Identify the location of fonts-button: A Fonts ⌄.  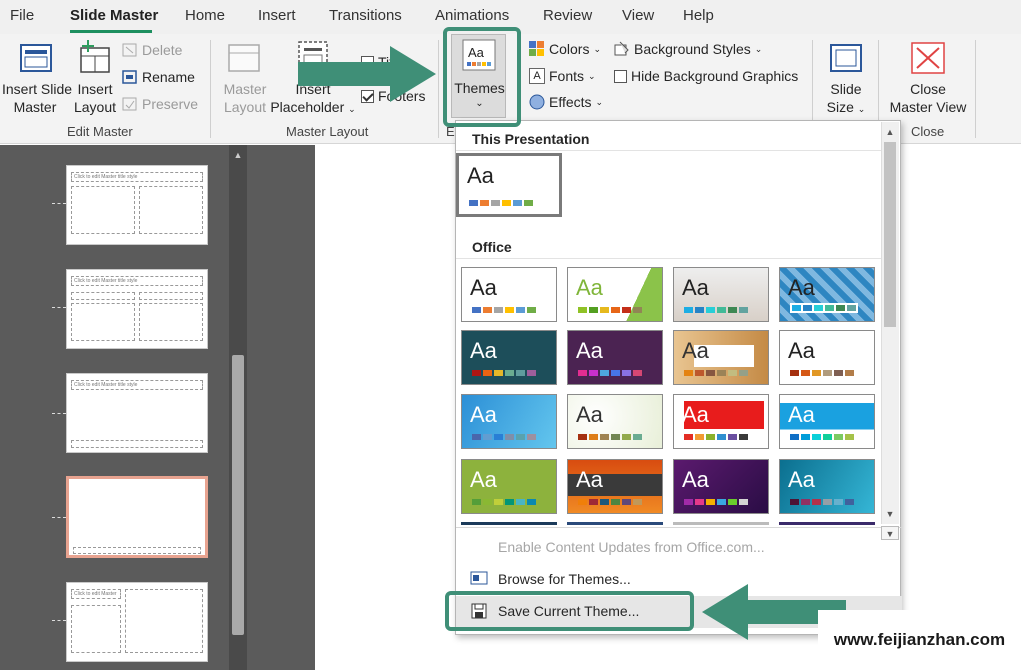
(562, 76).